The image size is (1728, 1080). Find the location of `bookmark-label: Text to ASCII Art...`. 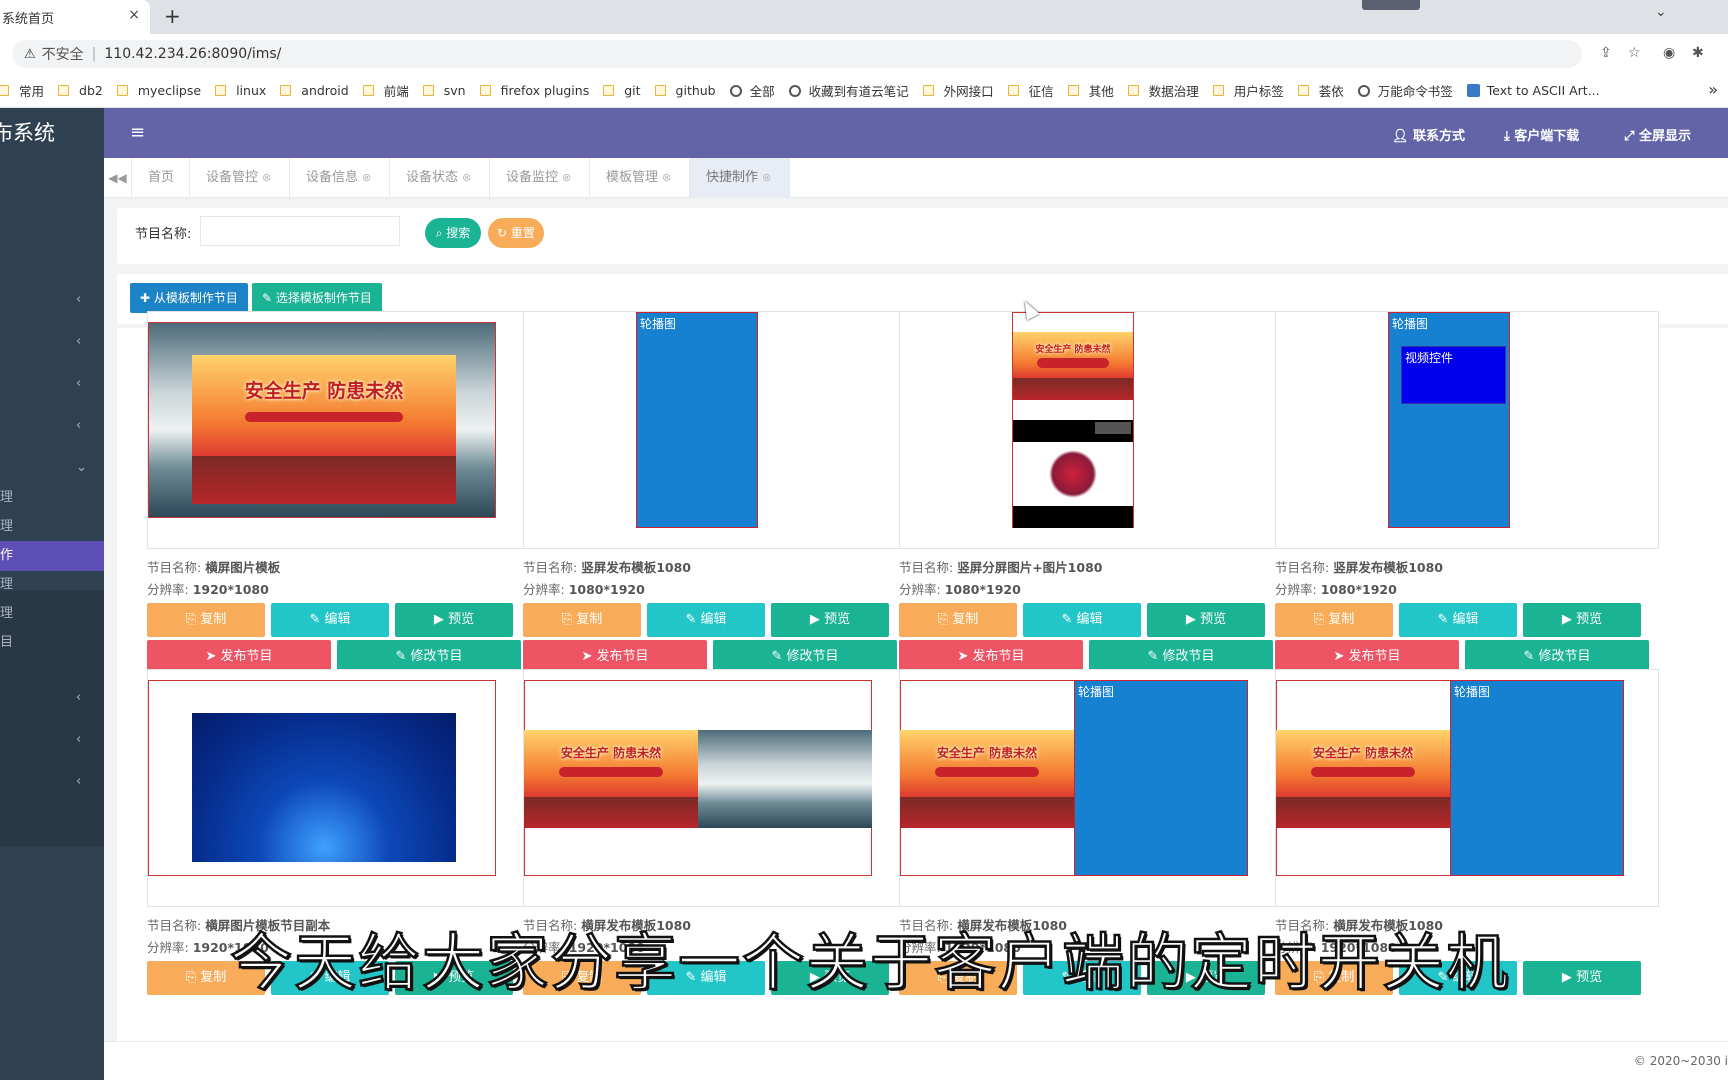

bookmark-label: Text to ASCII Art... is located at coordinates (1543, 90).